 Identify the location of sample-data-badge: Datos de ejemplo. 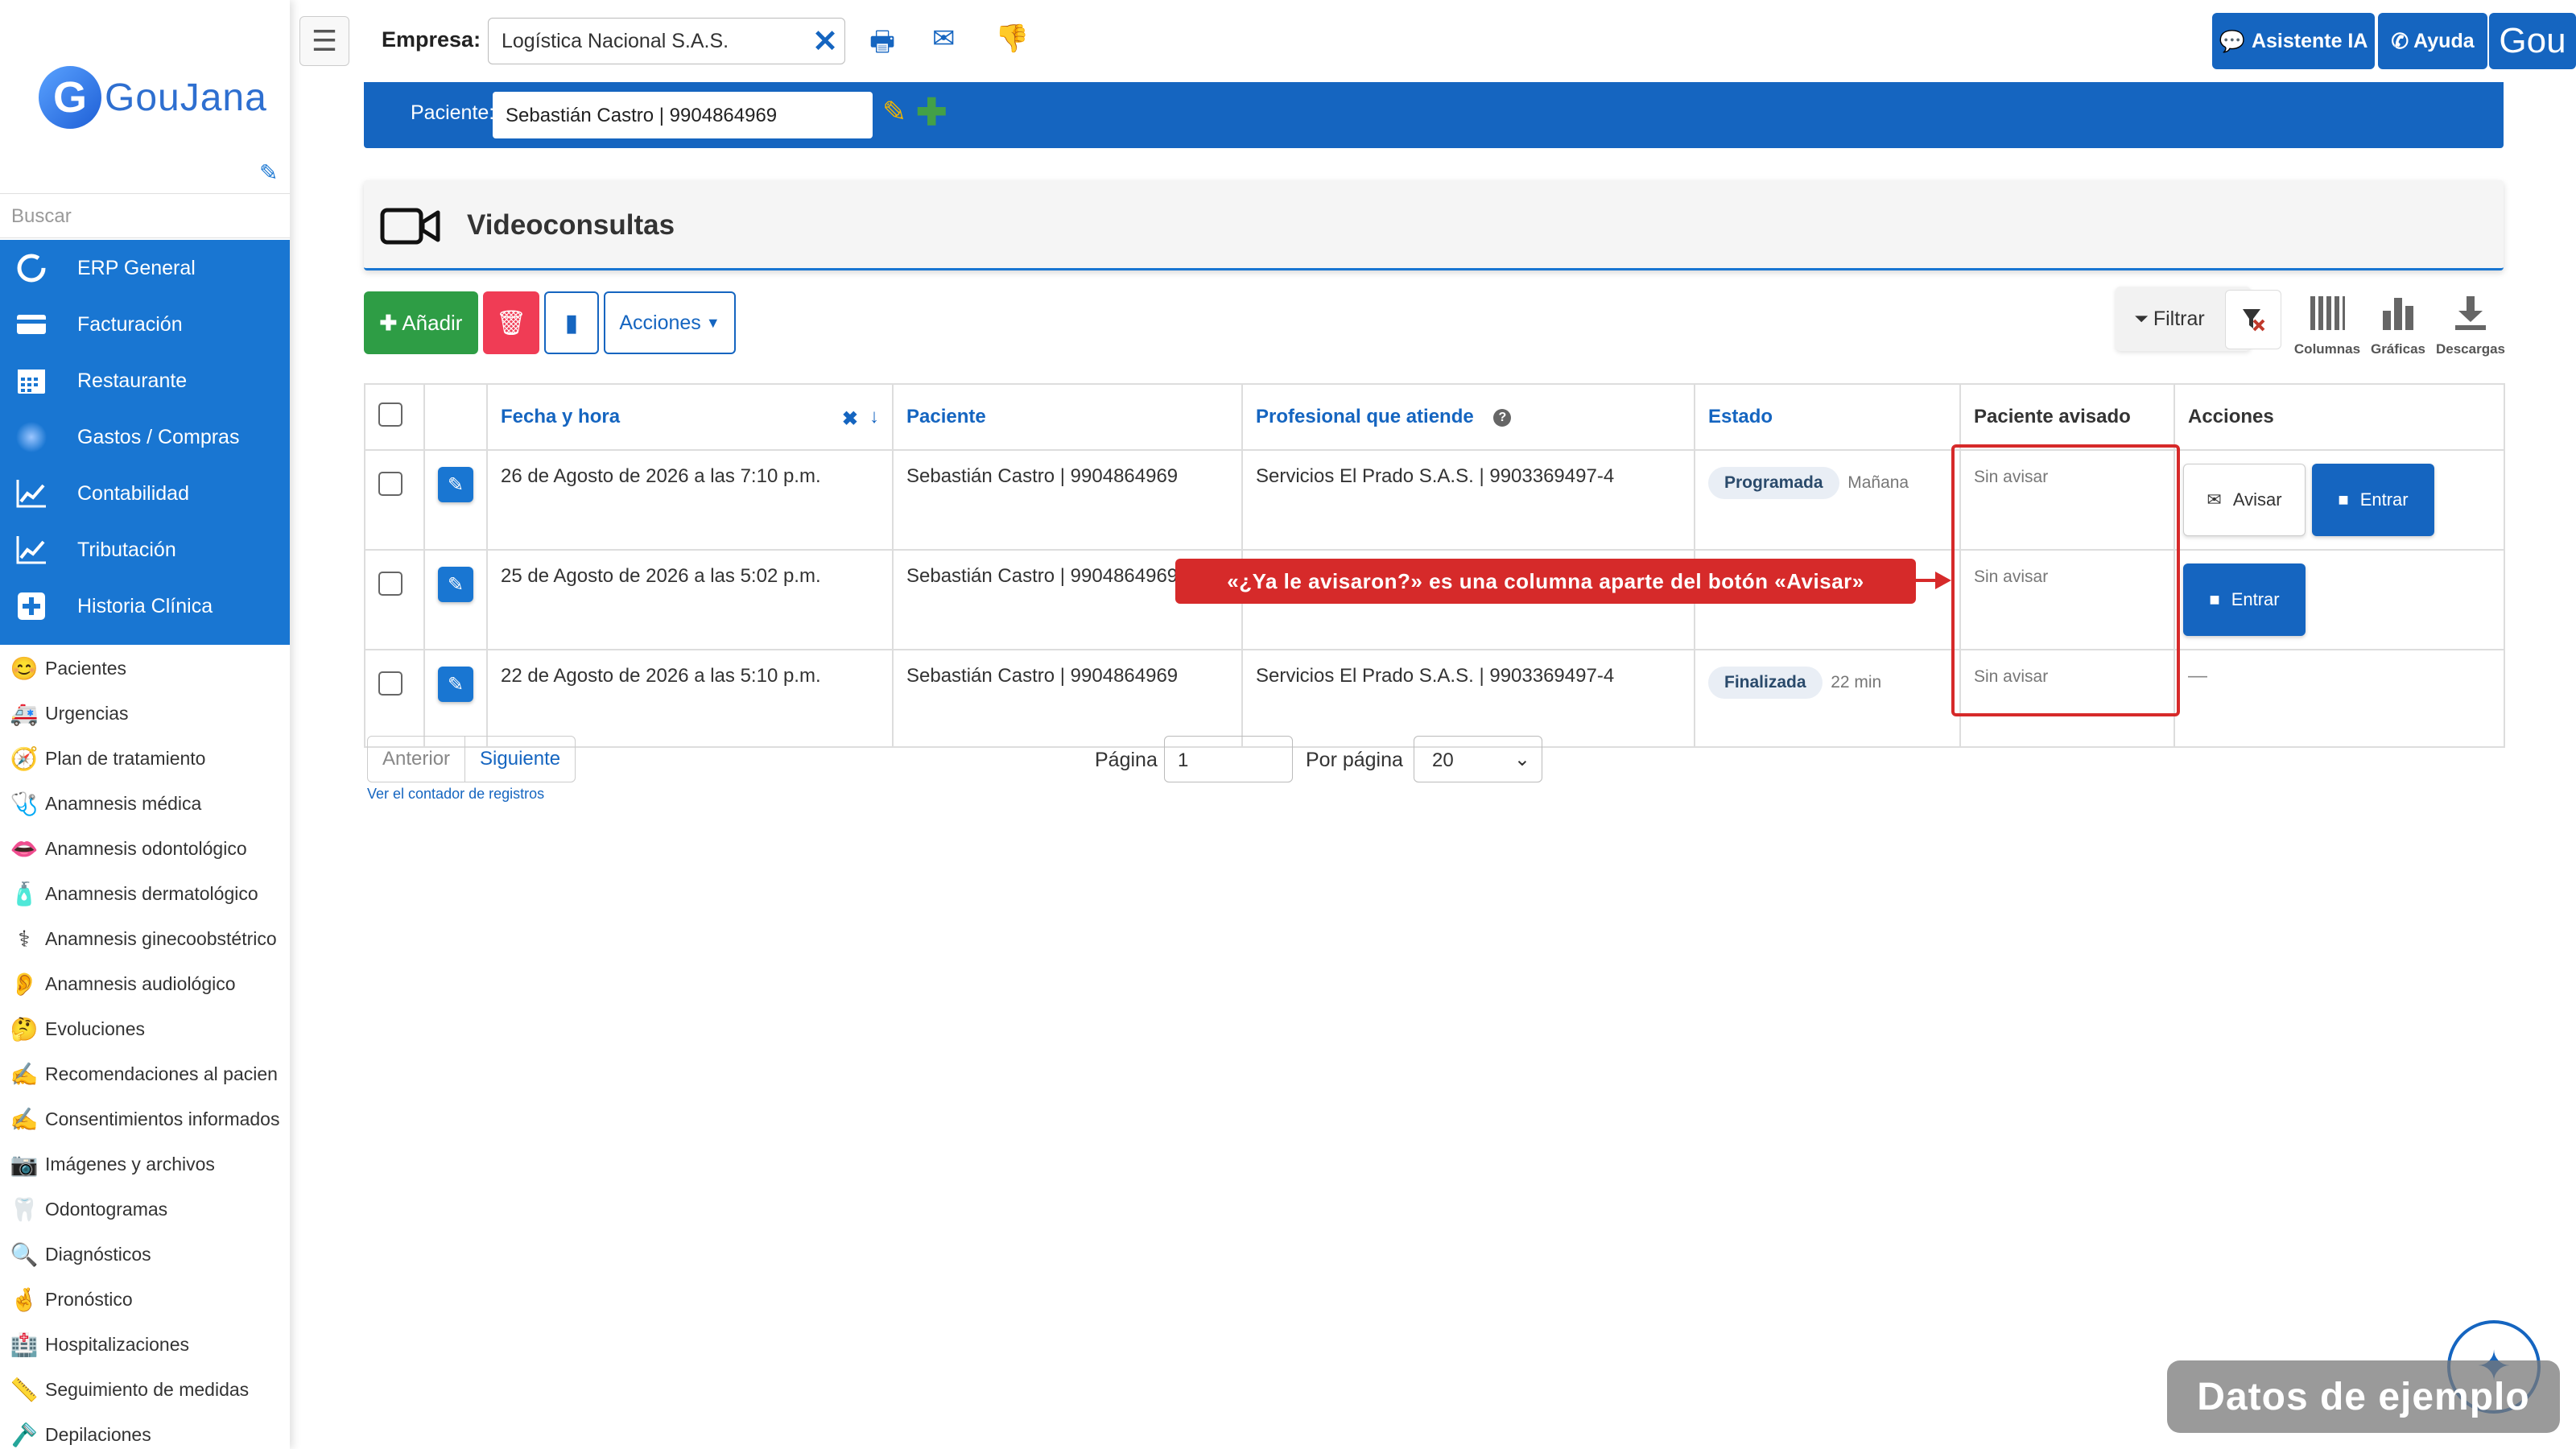
(2363, 1396).